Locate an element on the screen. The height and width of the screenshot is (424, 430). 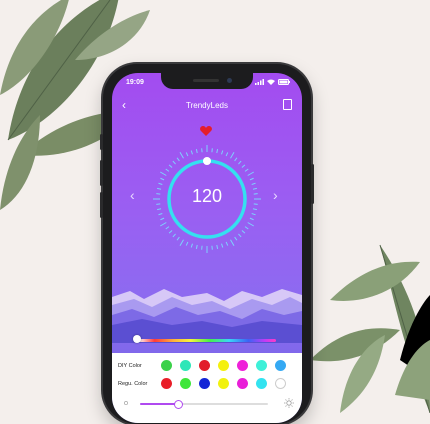
spectrum-knob is located at coordinates (137, 339).